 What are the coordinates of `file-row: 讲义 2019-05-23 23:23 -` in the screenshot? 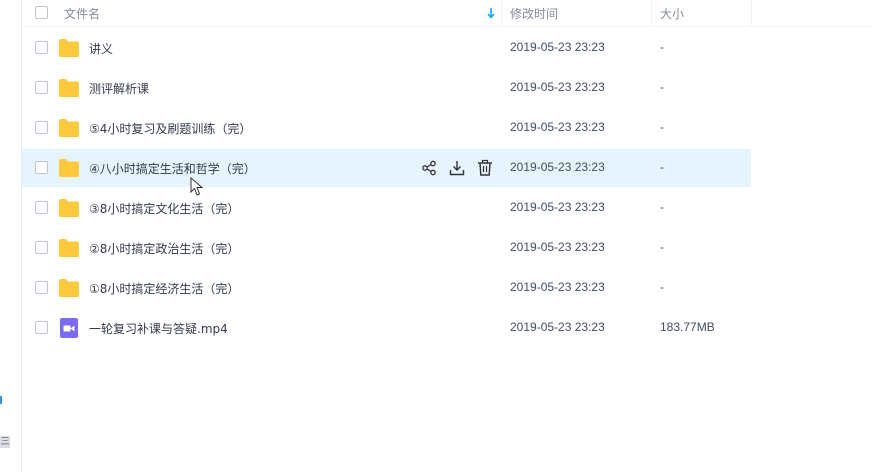 It's located at (386, 48).